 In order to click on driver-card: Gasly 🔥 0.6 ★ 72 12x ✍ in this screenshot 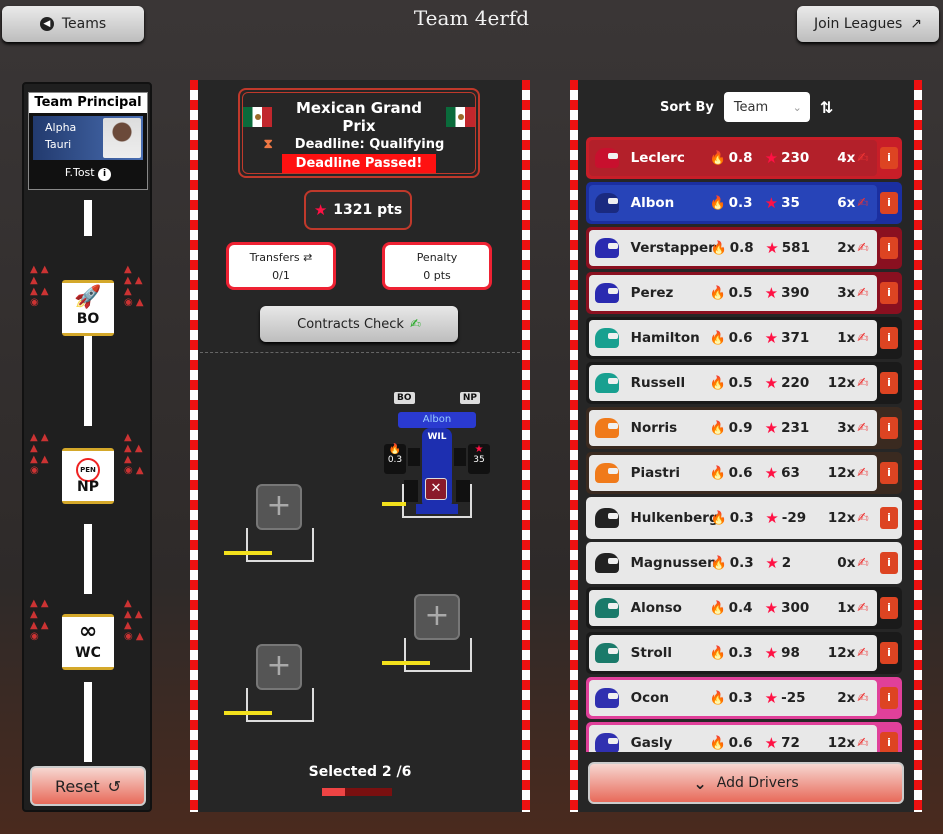, I will do `click(733, 738)`.